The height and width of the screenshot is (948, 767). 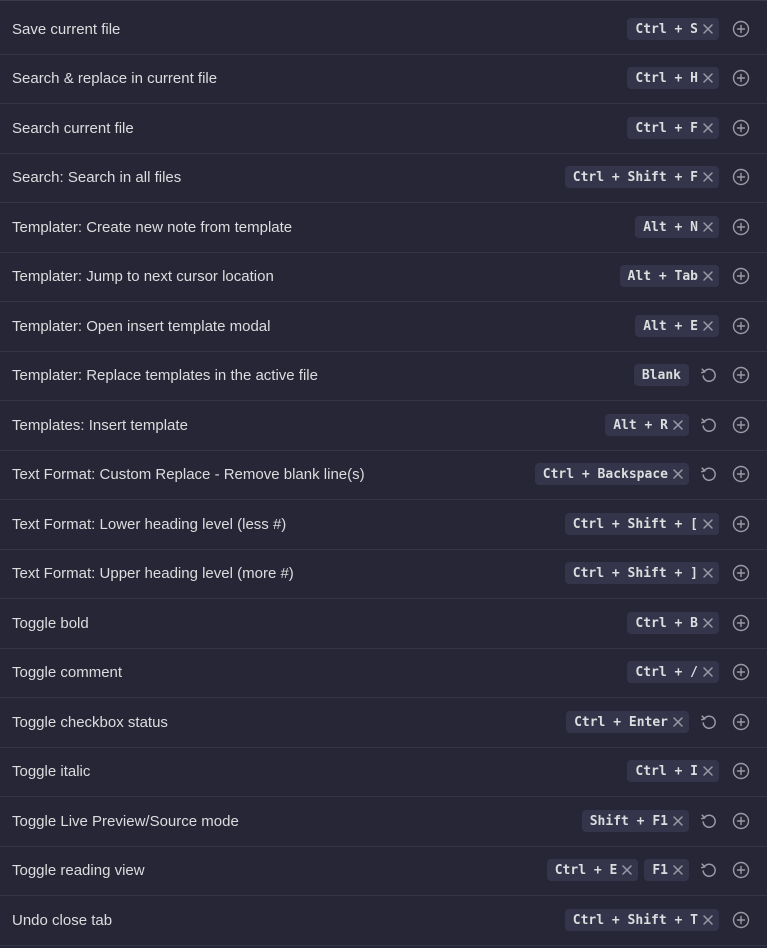 I want to click on hotkey-chip: Ctrl + F, so click(x=673, y=128).